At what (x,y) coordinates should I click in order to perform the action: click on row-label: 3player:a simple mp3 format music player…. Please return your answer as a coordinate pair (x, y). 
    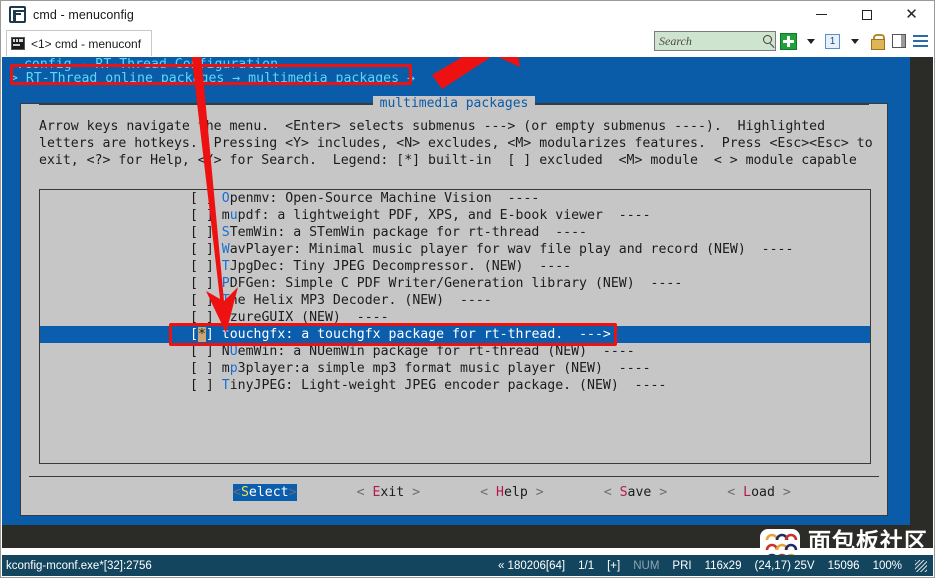
    Looking at the image, I should click on (444, 368).